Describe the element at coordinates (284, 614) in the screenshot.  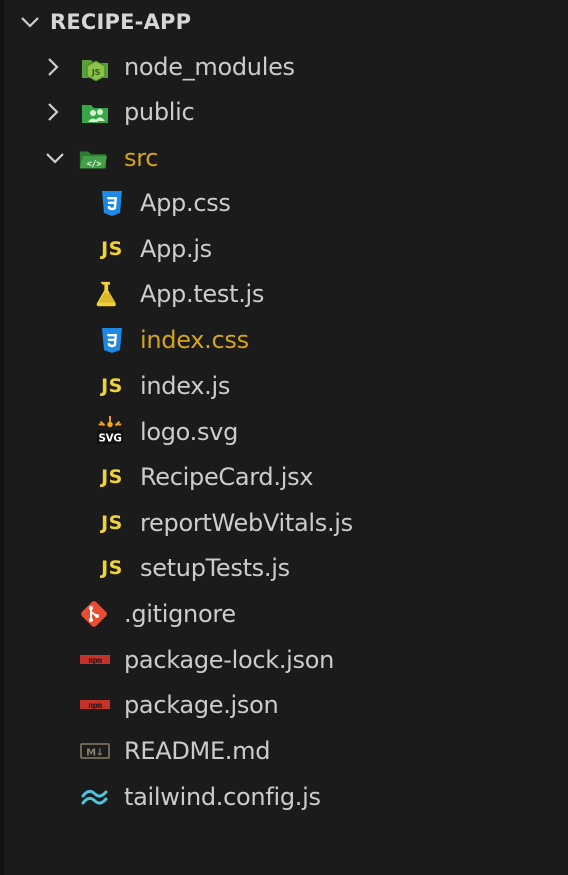
I see `tree-item-gitignore: .gitignore` at that location.